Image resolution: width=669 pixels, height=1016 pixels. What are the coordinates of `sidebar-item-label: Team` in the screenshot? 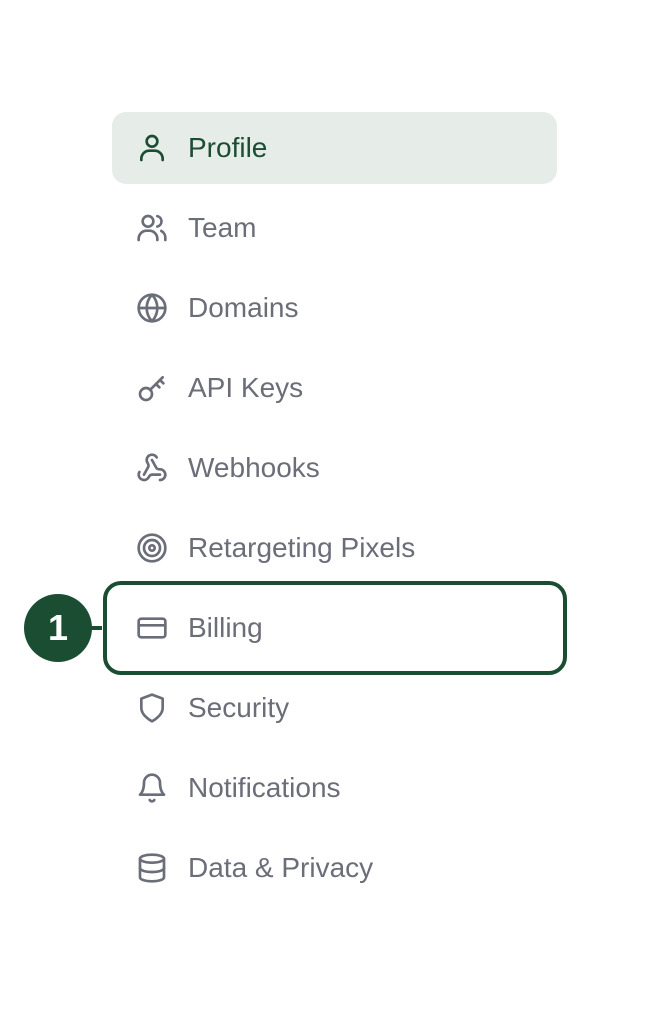 It's located at (222, 227).